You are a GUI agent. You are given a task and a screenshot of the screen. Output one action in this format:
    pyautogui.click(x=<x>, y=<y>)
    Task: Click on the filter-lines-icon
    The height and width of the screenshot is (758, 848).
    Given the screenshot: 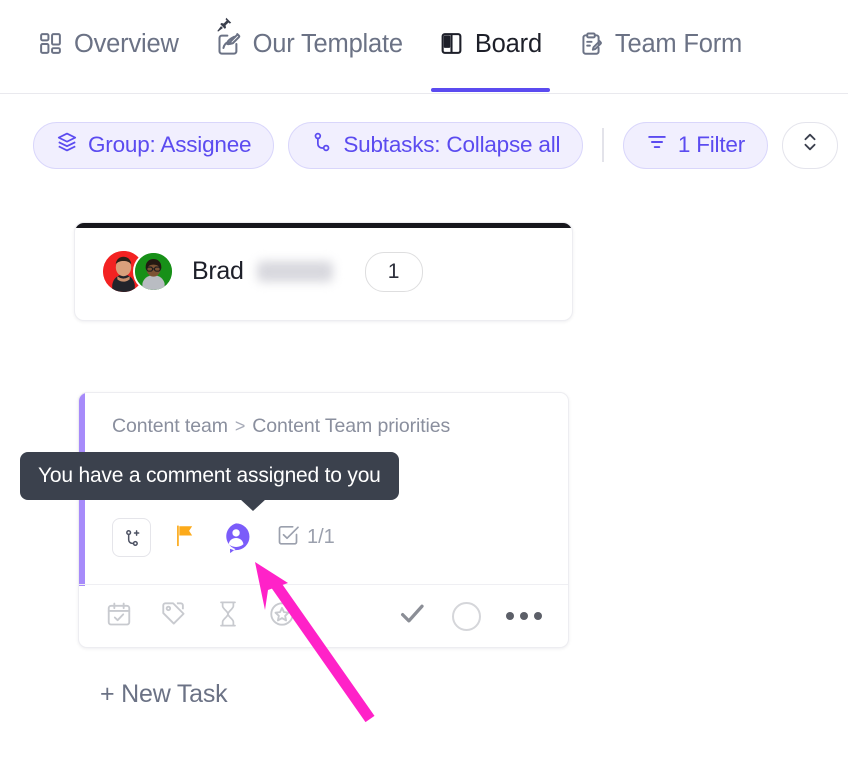 What is the action you would take?
    pyautogui.click(x=657, y=145)
    